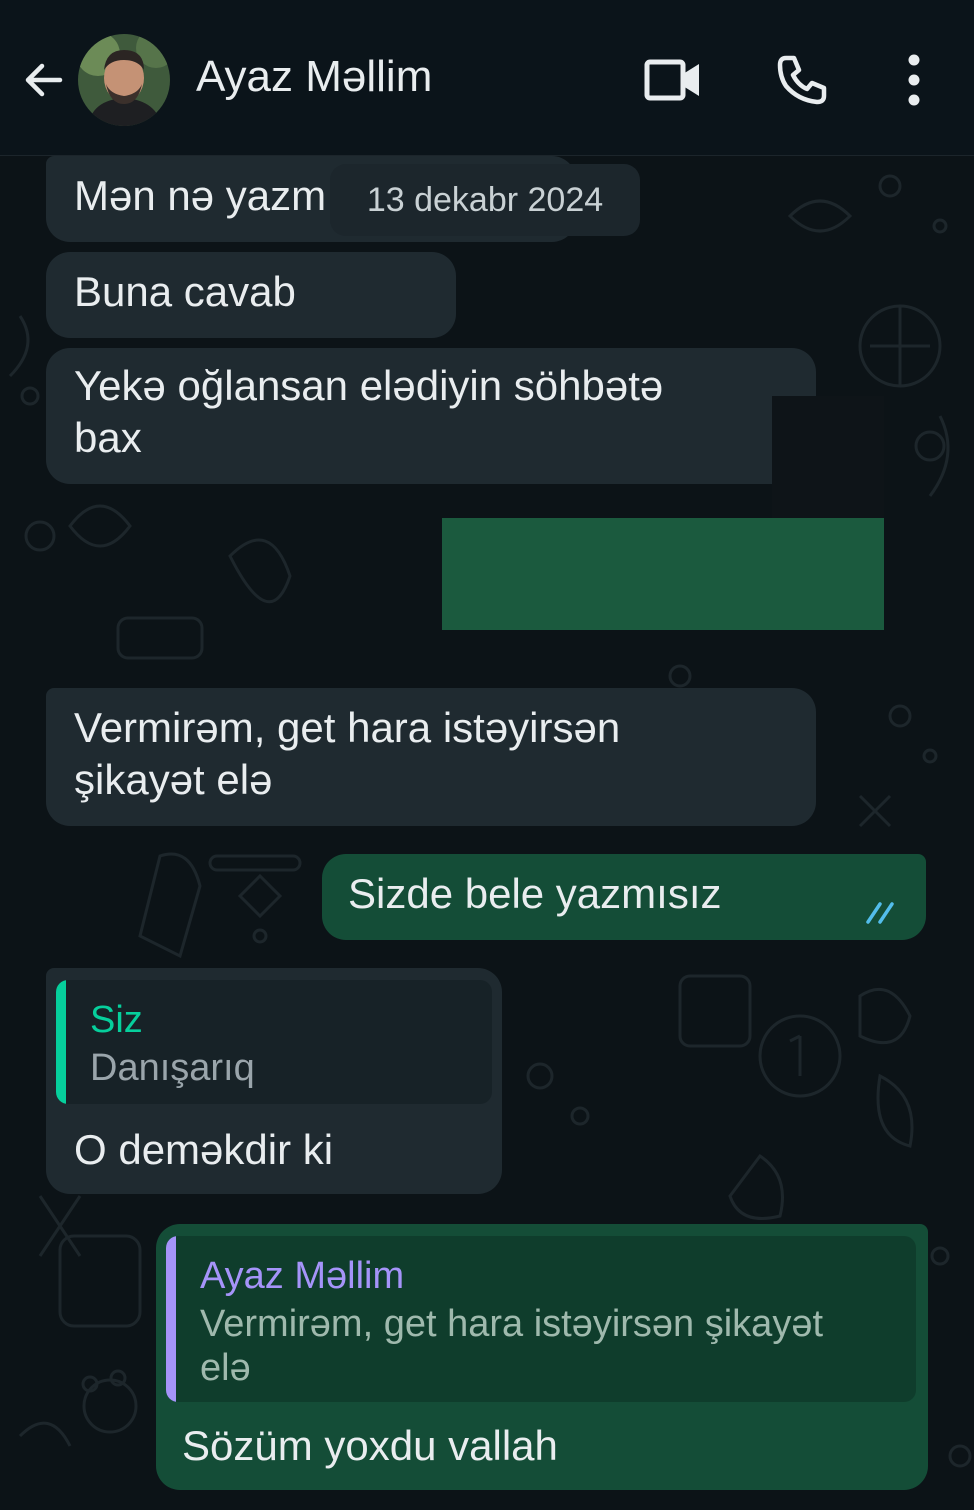 This screenshot has width=974, height=1510. What do you see at coordinates (172, 1068) in the screenshot?
I see `reply-text: Danışarıq` at bounding box center [172, 1068].